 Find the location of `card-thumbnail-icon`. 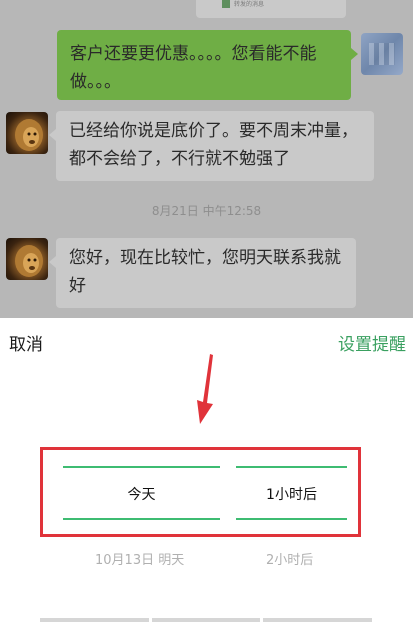

card-thumbnail-icon is located at coordinates (226, 4).